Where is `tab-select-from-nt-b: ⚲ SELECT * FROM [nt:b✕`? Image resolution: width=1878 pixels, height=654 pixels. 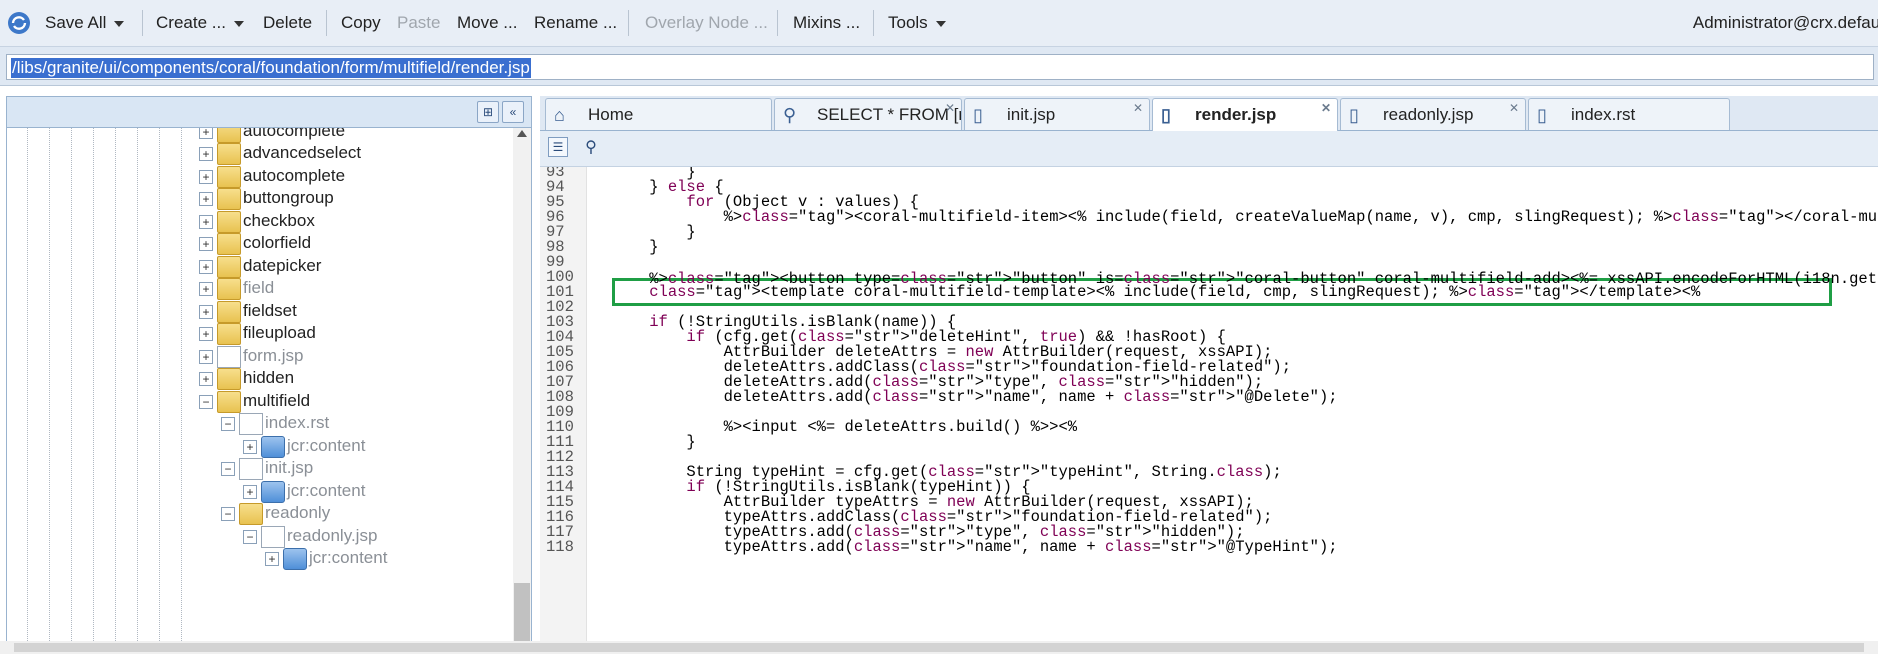
tab-select-from-nt-b: ⚲ SELECT * FROM [nt:b✕ is located at coordinates (868, 114).